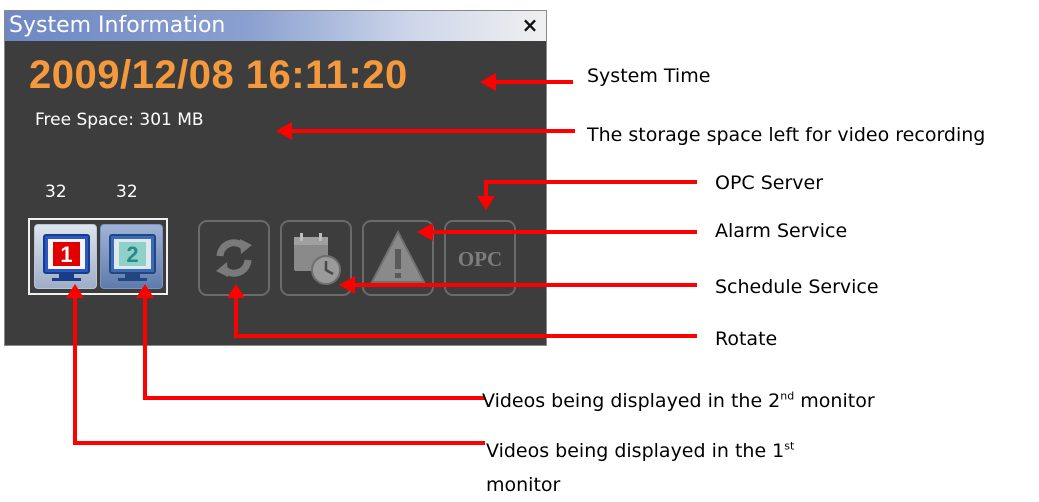 This screenshot has height=502, width=1039. I want to click on label-schedule-service: Schedule Service, so click(797, 287).